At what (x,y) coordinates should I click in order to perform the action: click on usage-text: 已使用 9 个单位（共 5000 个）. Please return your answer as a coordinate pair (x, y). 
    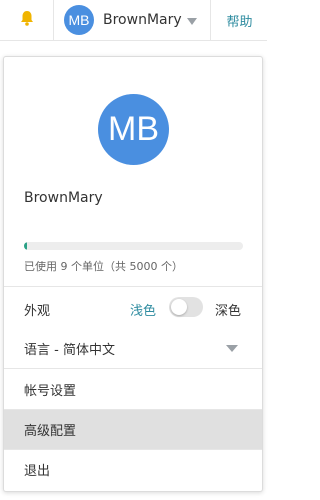
    Looking at the image, I should click on (103, 266).